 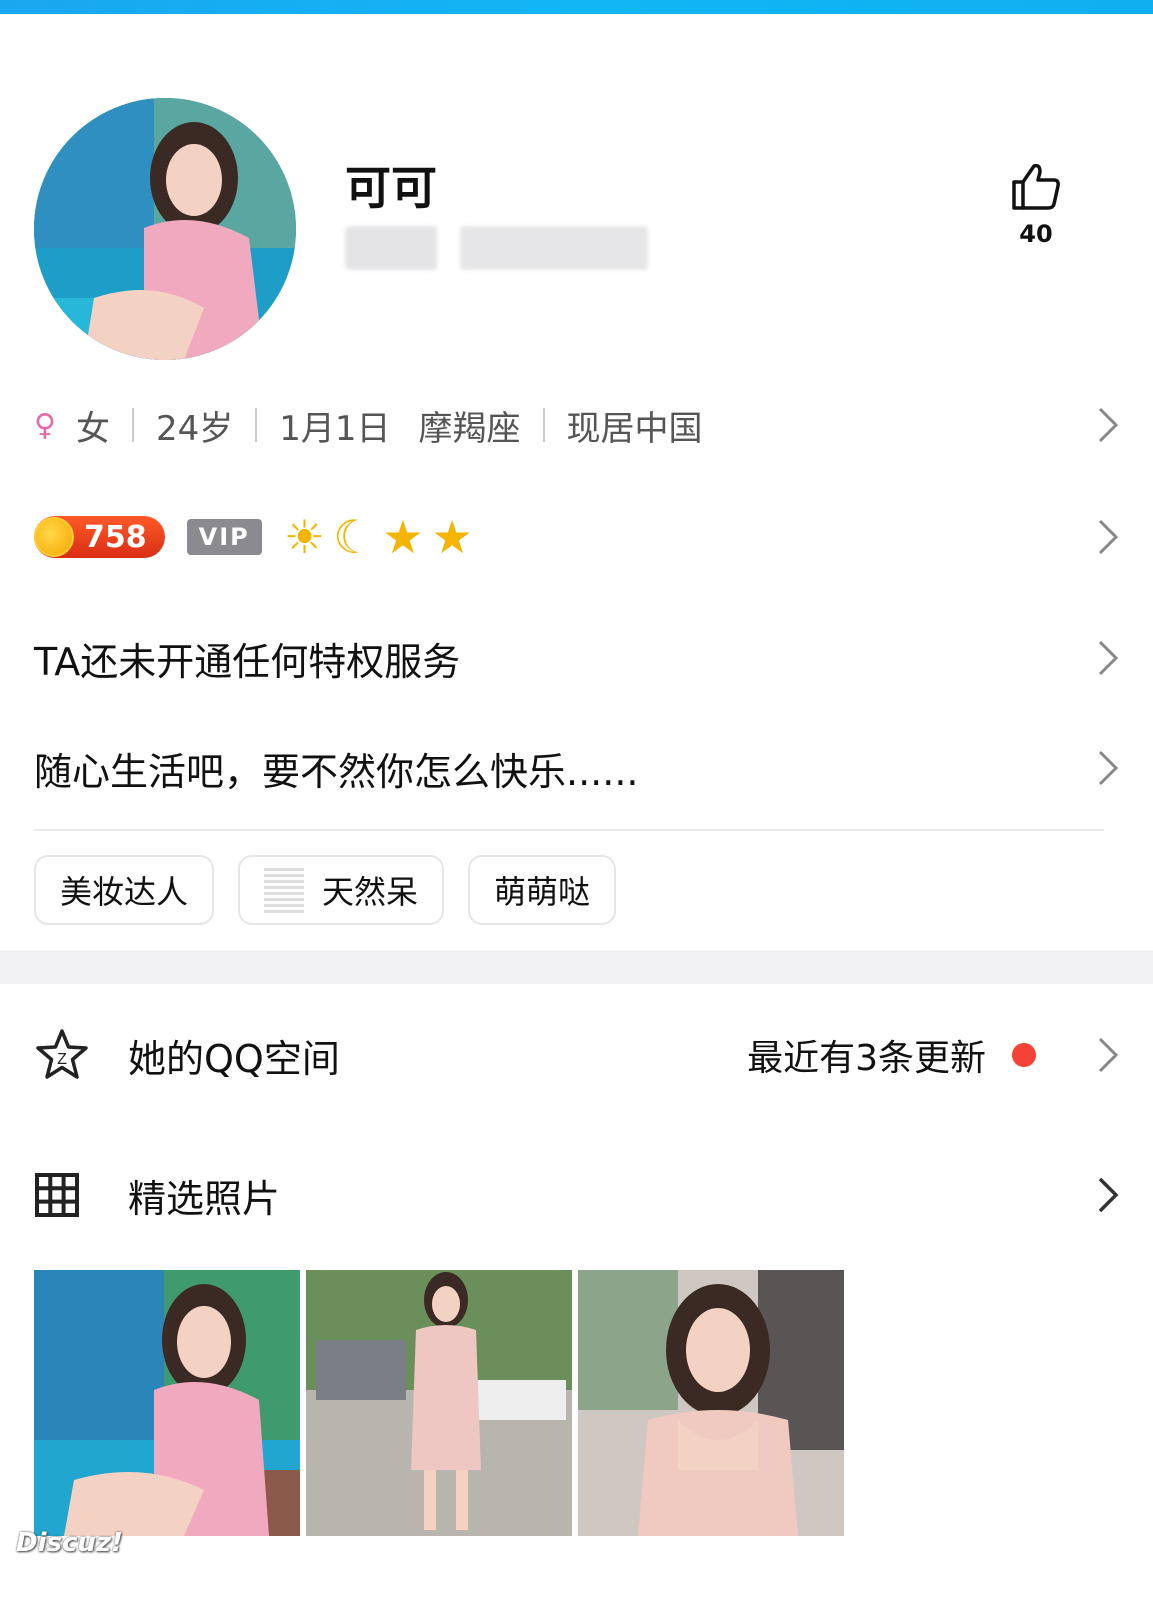 What do you see at coordinates (569, 830) in the screenshot?
I see `section-divider` at bounding box center [569, 830].